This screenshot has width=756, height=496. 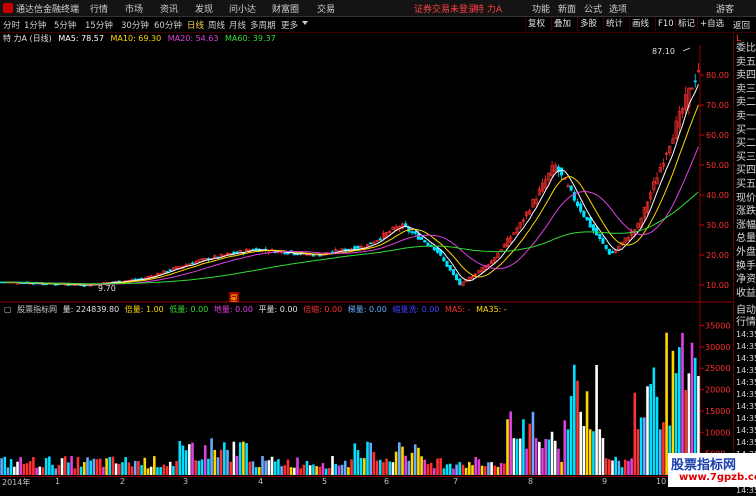 I want to click on tool-overlay: 叠加, so click(x=561, y=24).